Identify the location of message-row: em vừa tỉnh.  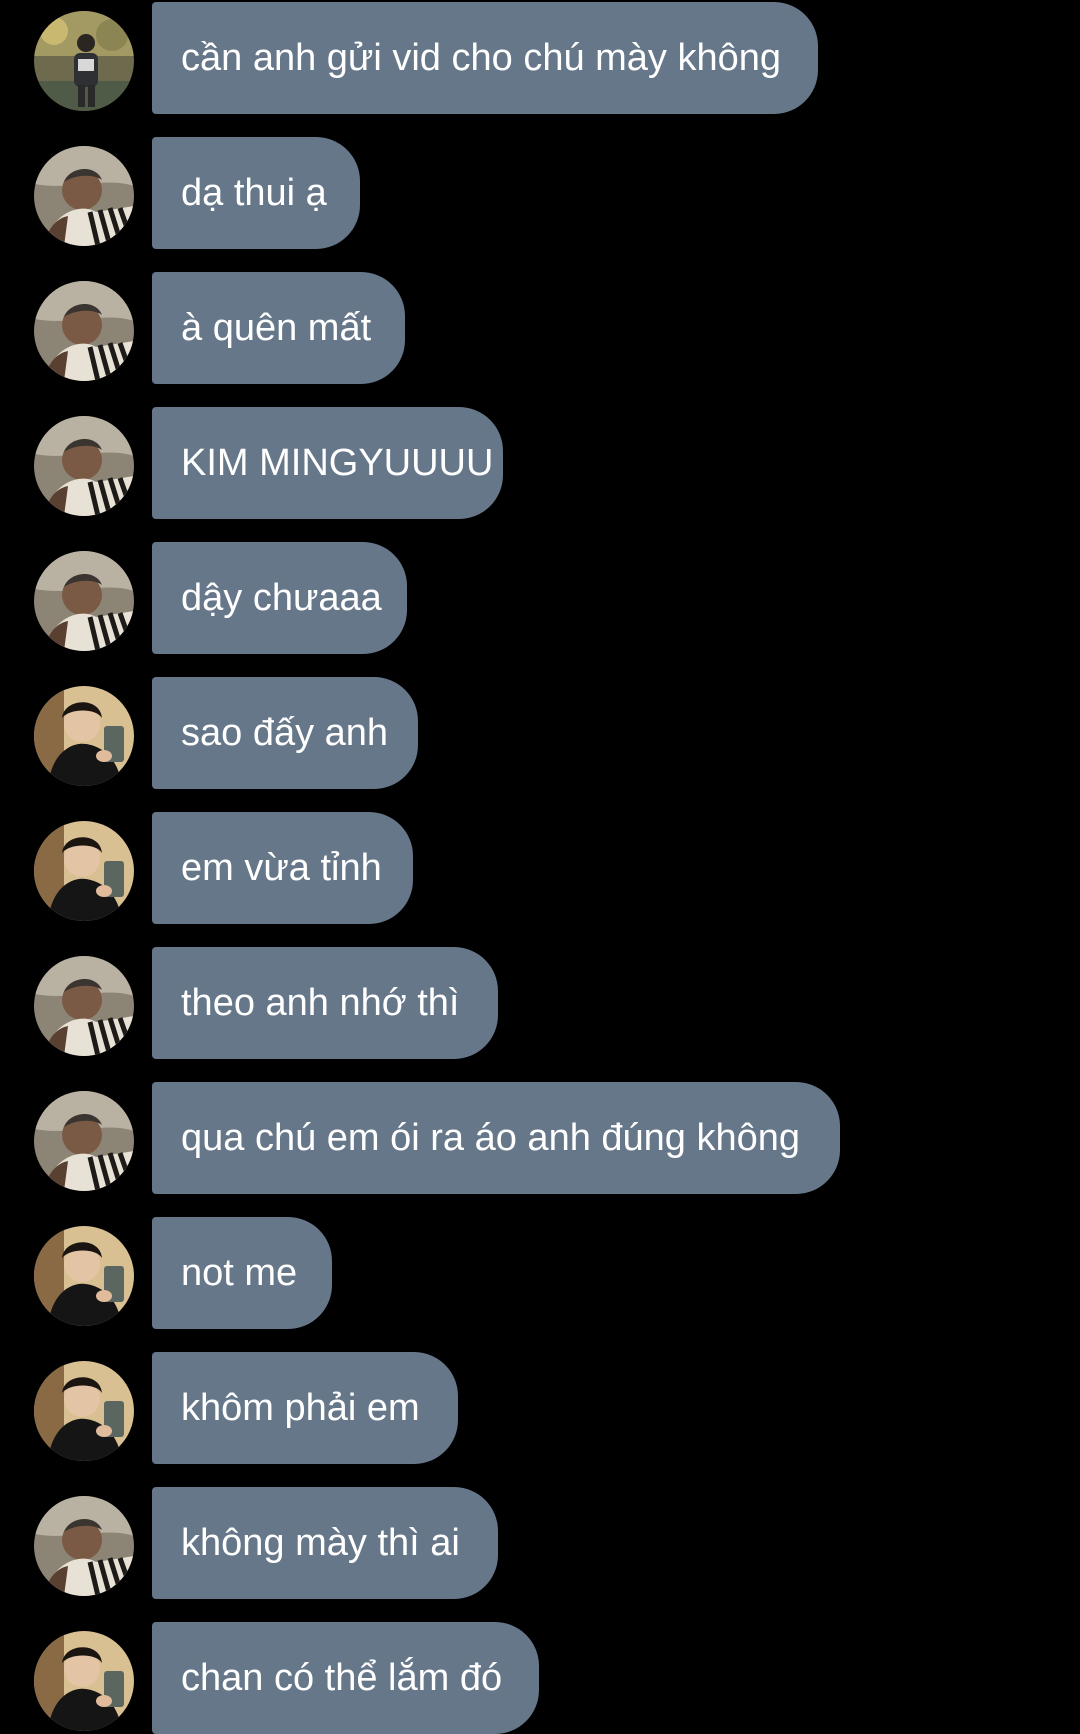
(540, 868).